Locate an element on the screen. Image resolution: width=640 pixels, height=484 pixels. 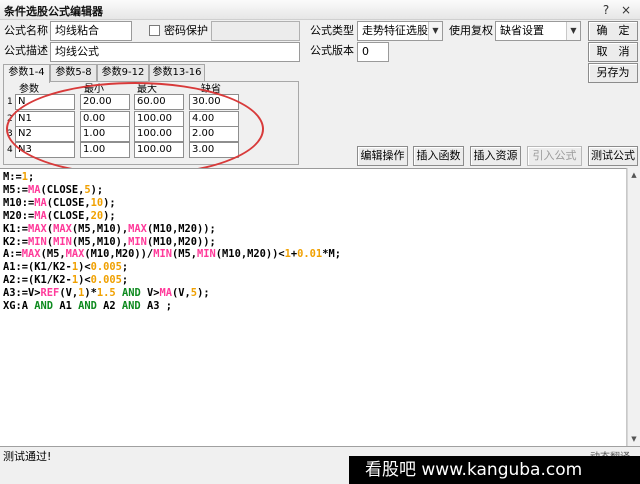
password-input is located at coordinates (255, 31).